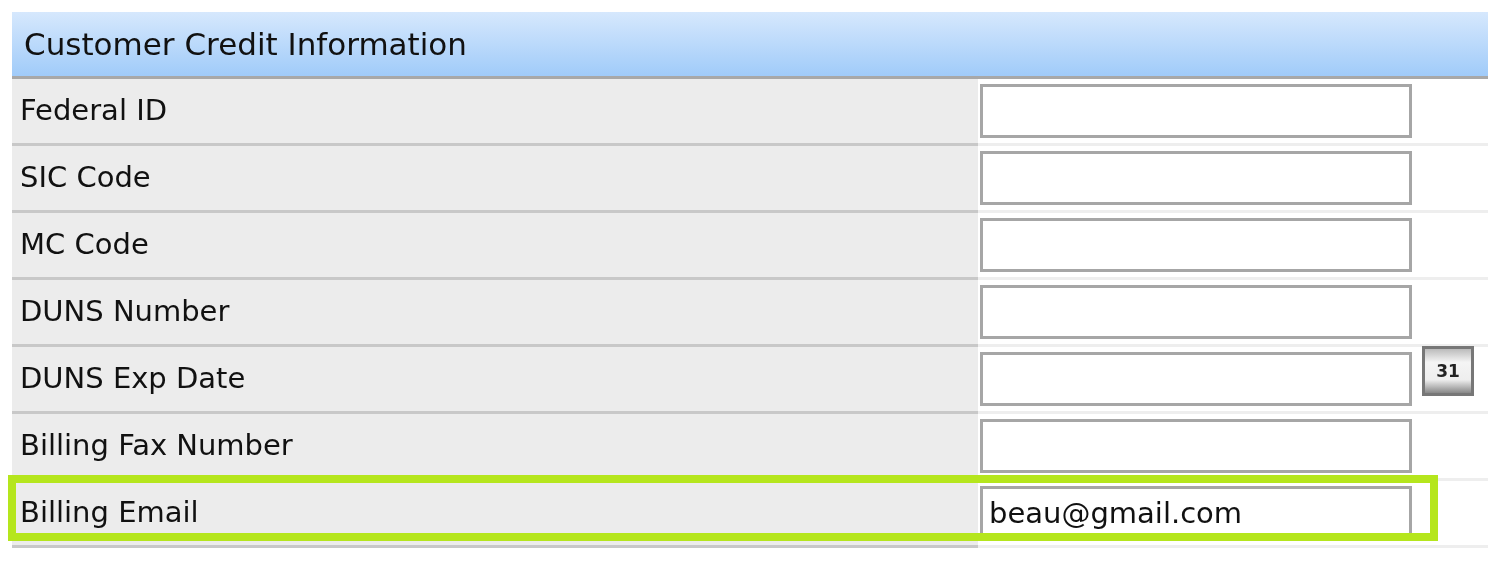  What do you see at coordinates (245, 44) in the screenshot?
I see `section-title: Customer Credit Information` at bounding box center [245, 44].